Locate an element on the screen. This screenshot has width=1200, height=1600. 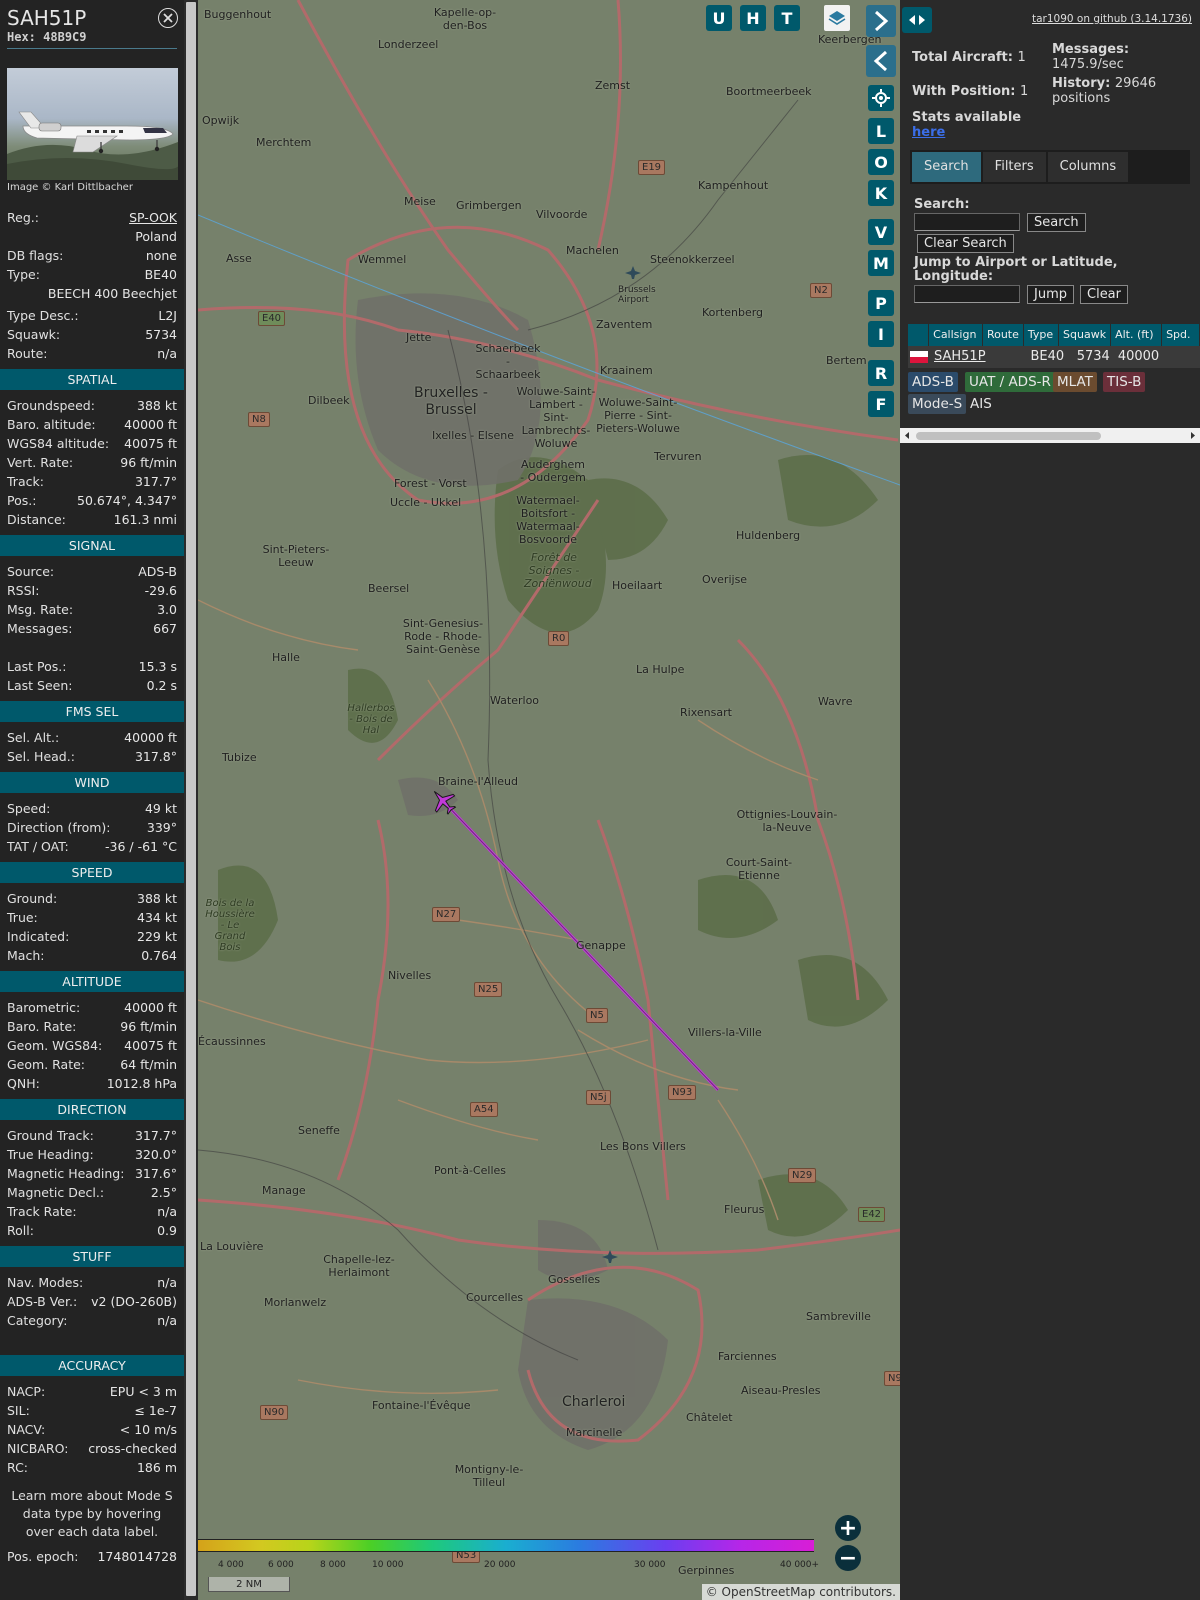
search-button: Search is located at coordinates (1056, 222).